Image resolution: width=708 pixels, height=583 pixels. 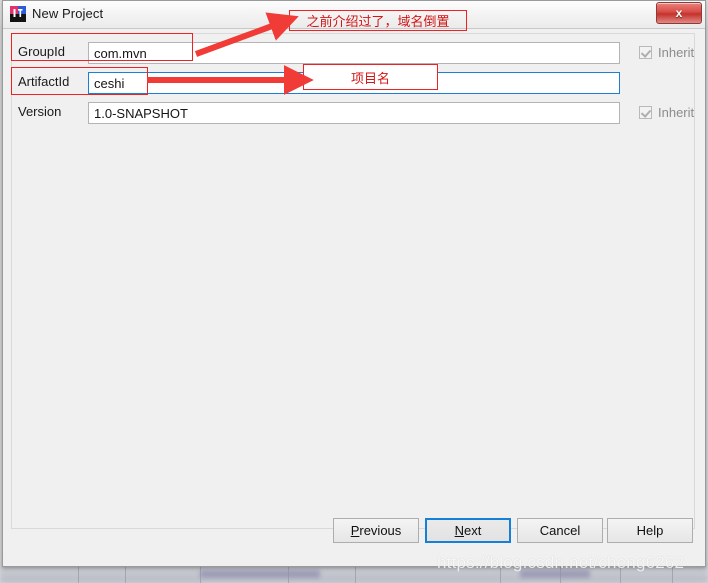 What do you see at coordinates (44, 81) in the screenshot?
I see `artifactid-label: ArtifactId` at bounding box center [44, 81].